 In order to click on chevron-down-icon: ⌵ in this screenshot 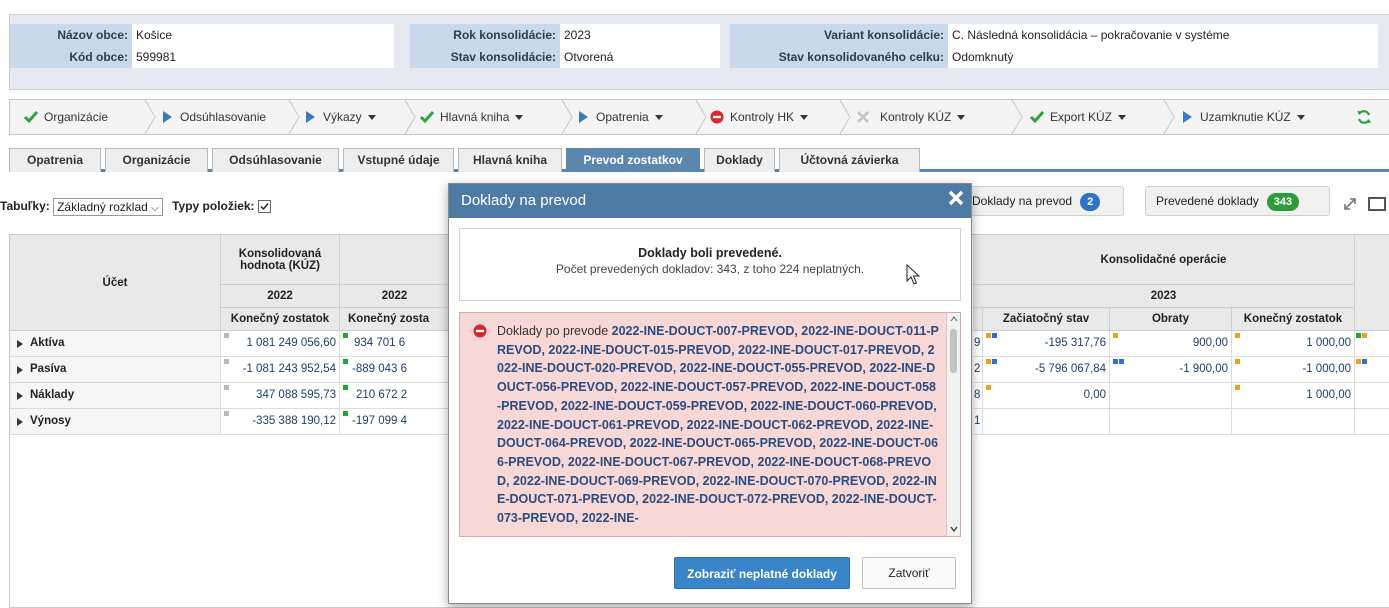, I will do `click(155, 208)`.